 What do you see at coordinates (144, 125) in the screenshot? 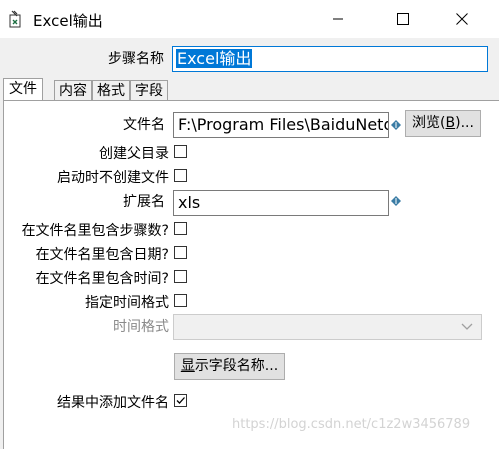
I see `filename-label: 文件名` at bounding box center [144, 125].